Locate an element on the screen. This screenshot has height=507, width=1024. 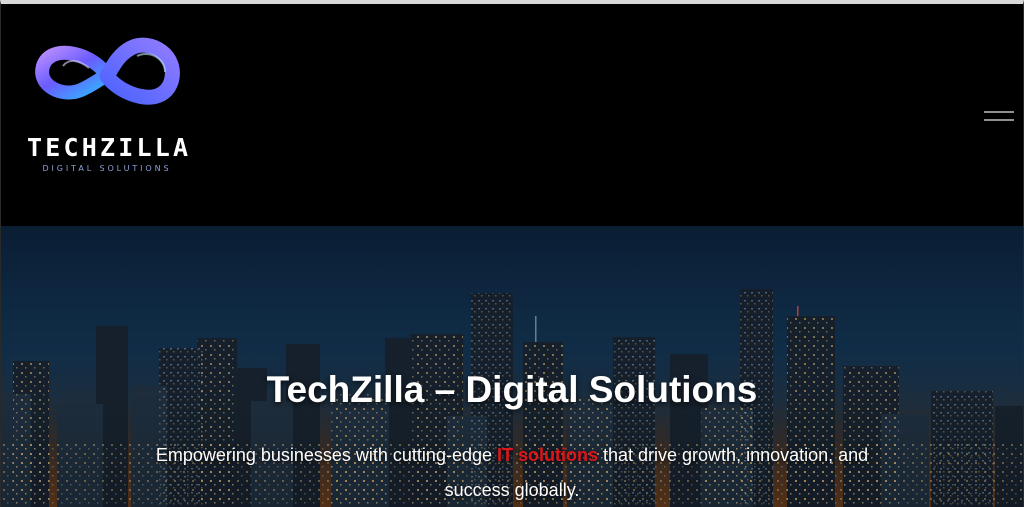
menu-bar-top is located at coordinates (999, 112).